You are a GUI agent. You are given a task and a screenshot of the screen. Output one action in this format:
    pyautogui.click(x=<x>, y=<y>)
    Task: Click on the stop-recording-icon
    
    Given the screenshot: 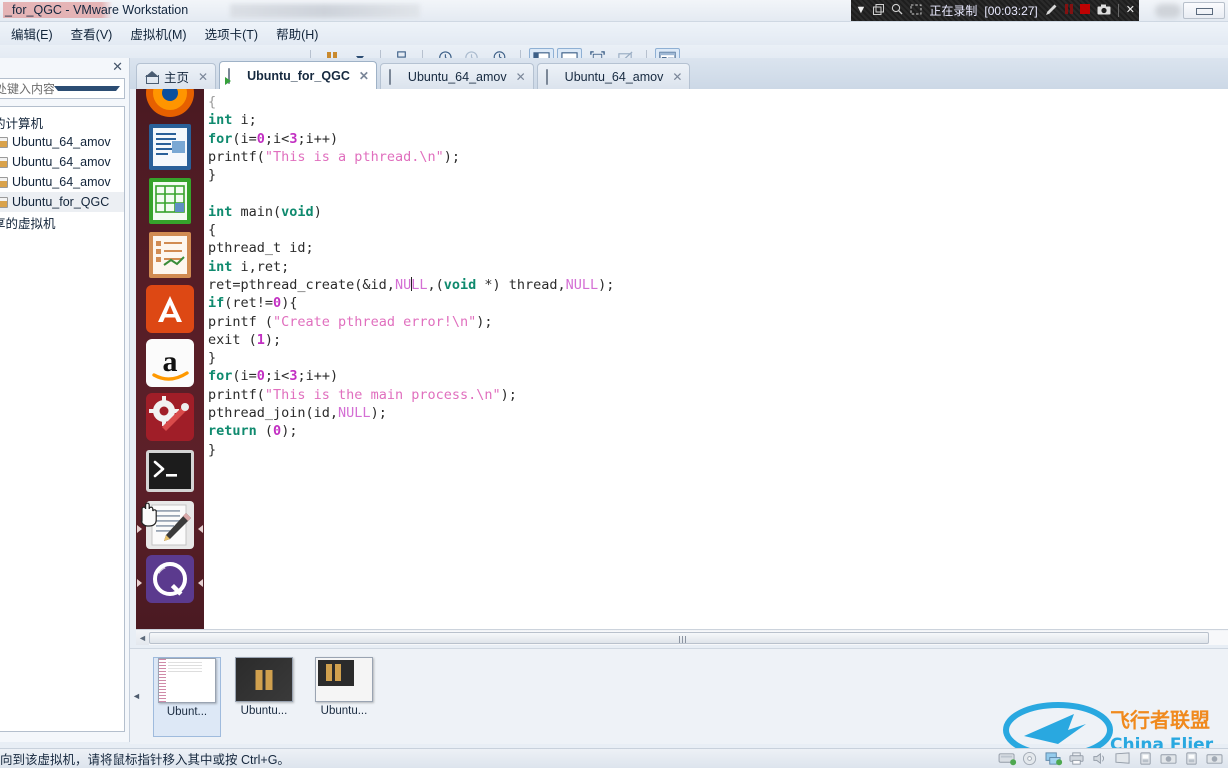 What is the action you would take?
    pyautogui.click(x=1084, y=10)
    